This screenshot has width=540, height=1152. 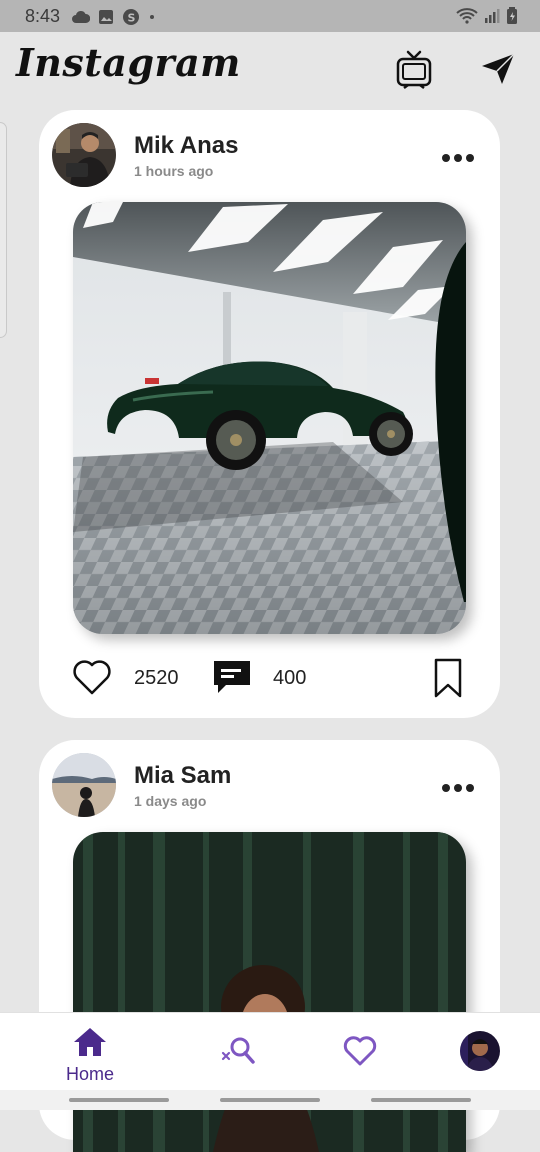 I want to click on post-username: Mik Anas, so click(x=186, y=146).